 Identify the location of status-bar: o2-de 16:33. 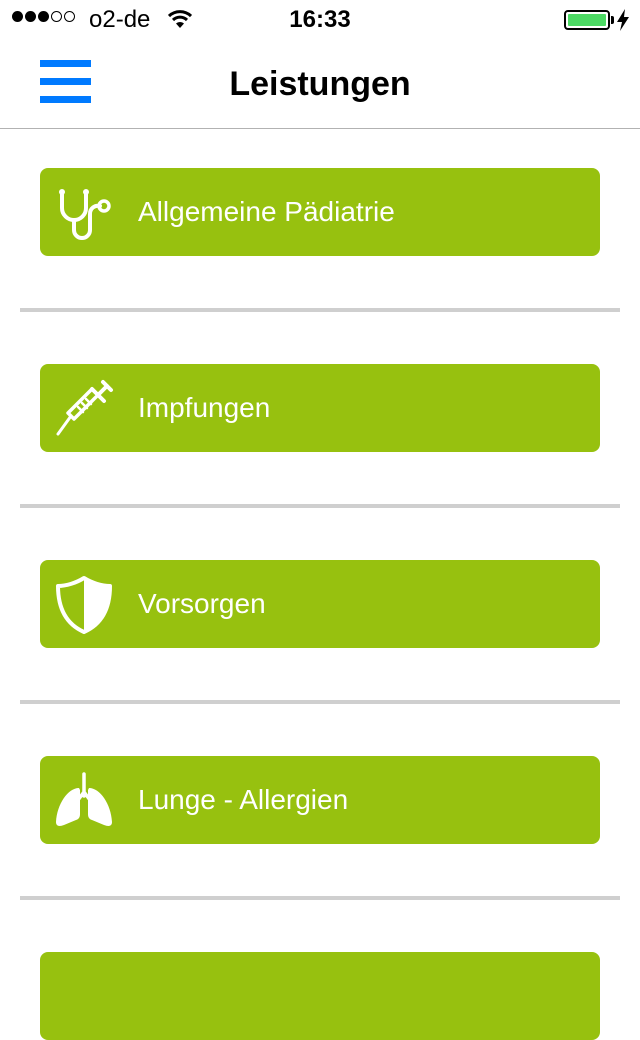
(320, 20).